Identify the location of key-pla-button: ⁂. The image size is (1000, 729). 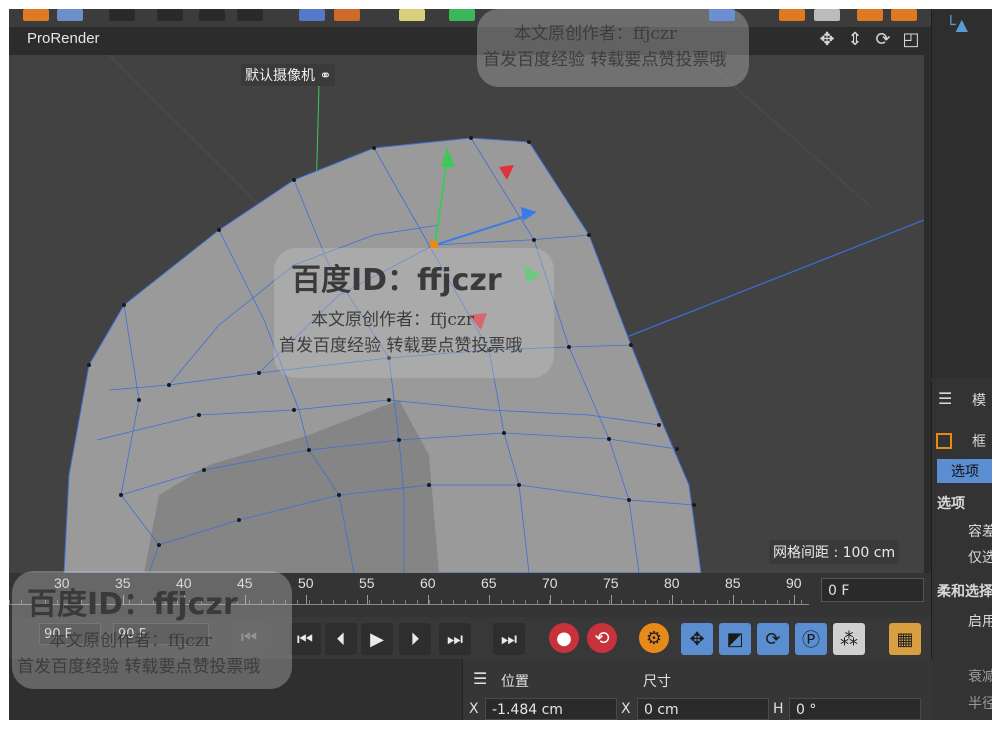
(849, 639).